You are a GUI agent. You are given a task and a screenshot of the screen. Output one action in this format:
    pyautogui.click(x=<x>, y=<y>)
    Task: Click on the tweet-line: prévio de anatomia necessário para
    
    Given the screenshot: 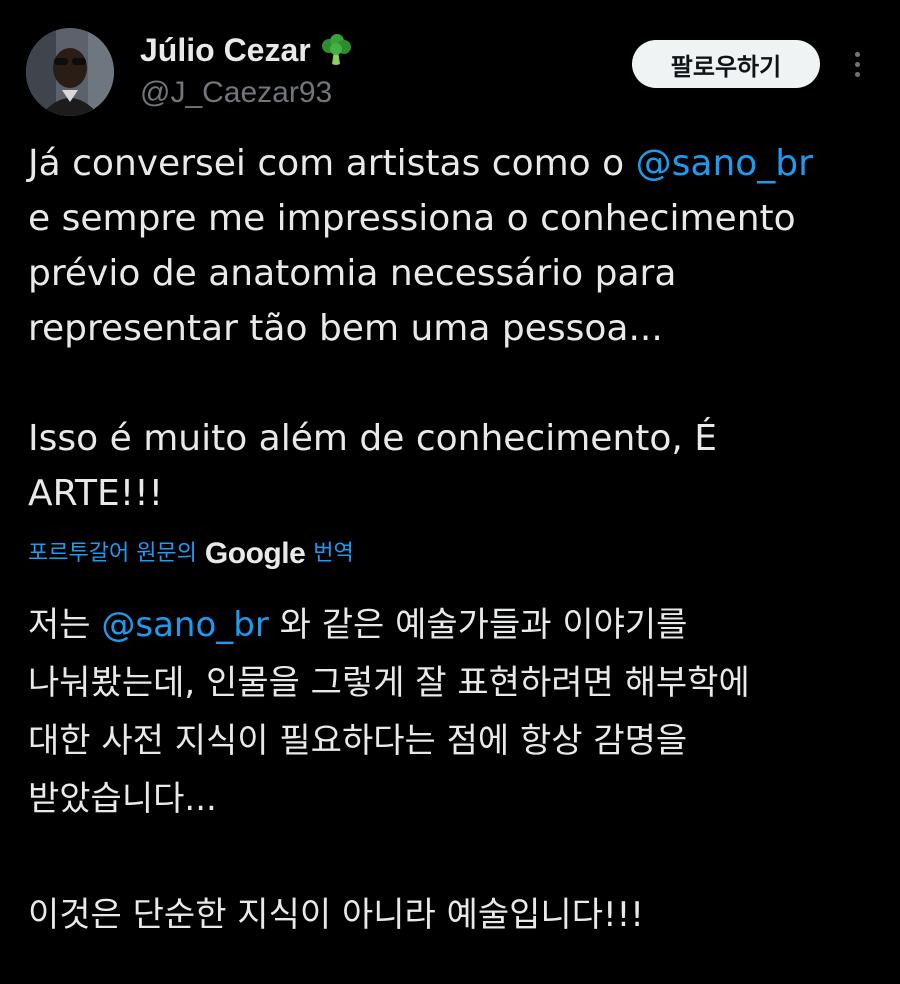 What is the action you would take?
    pyautogui.click(x=352, y=273)
    